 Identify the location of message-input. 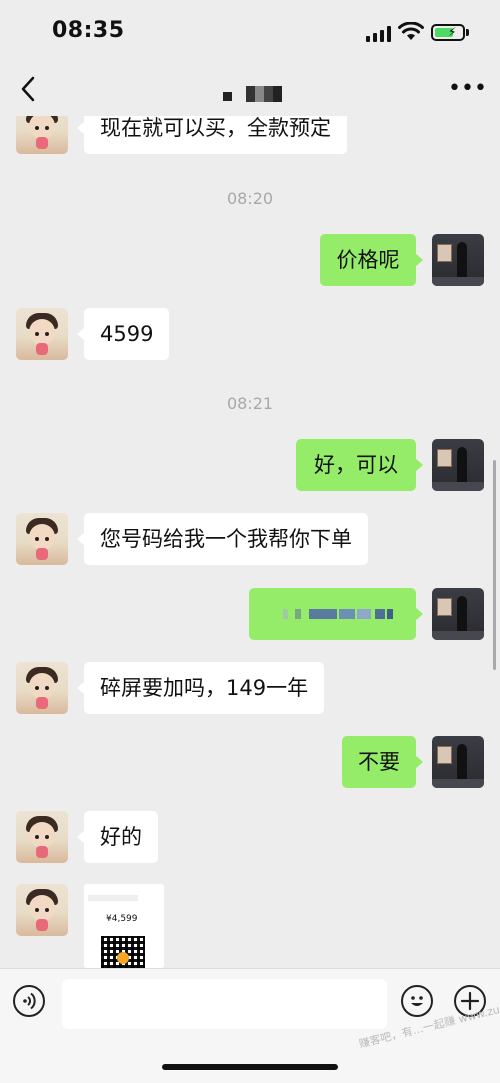
(224, 1004).